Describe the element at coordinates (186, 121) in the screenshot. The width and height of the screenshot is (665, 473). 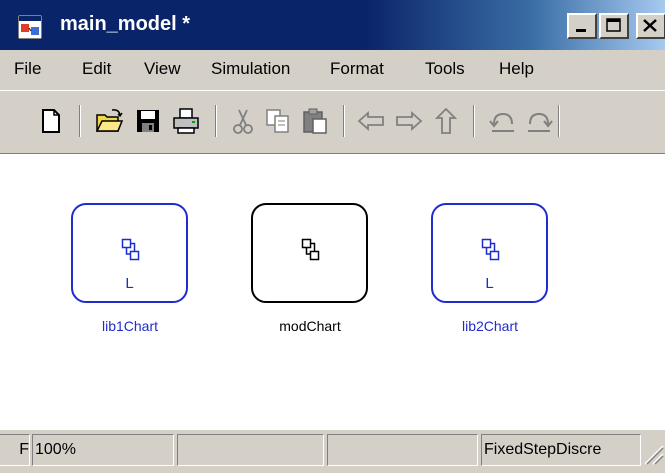
I see `print-icon` at that location.